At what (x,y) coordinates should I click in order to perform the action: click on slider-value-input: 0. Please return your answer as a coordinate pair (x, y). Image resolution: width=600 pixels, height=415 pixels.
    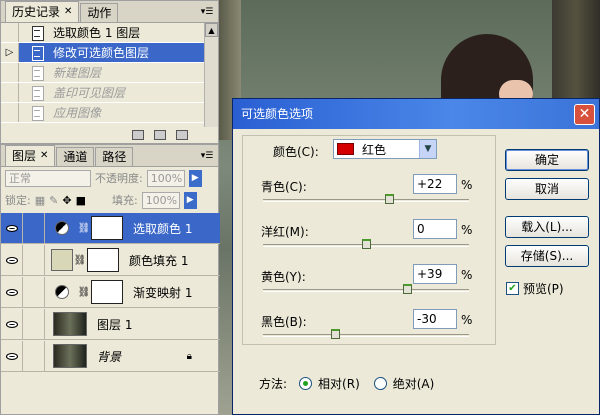
    Looking at the image, I should click on (435, 229).